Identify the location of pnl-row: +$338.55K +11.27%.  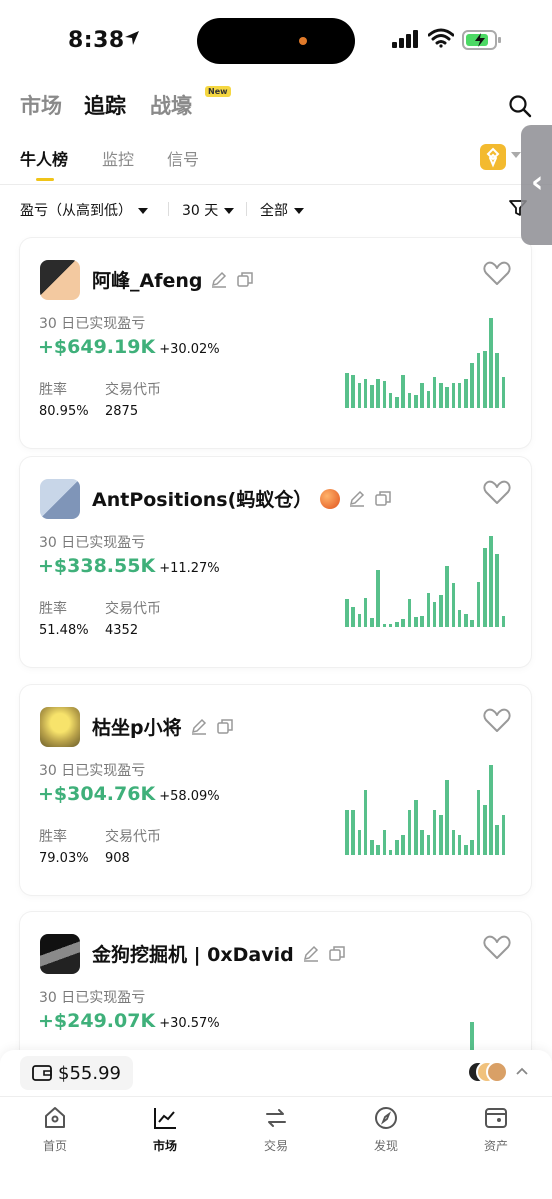
(129, 566).